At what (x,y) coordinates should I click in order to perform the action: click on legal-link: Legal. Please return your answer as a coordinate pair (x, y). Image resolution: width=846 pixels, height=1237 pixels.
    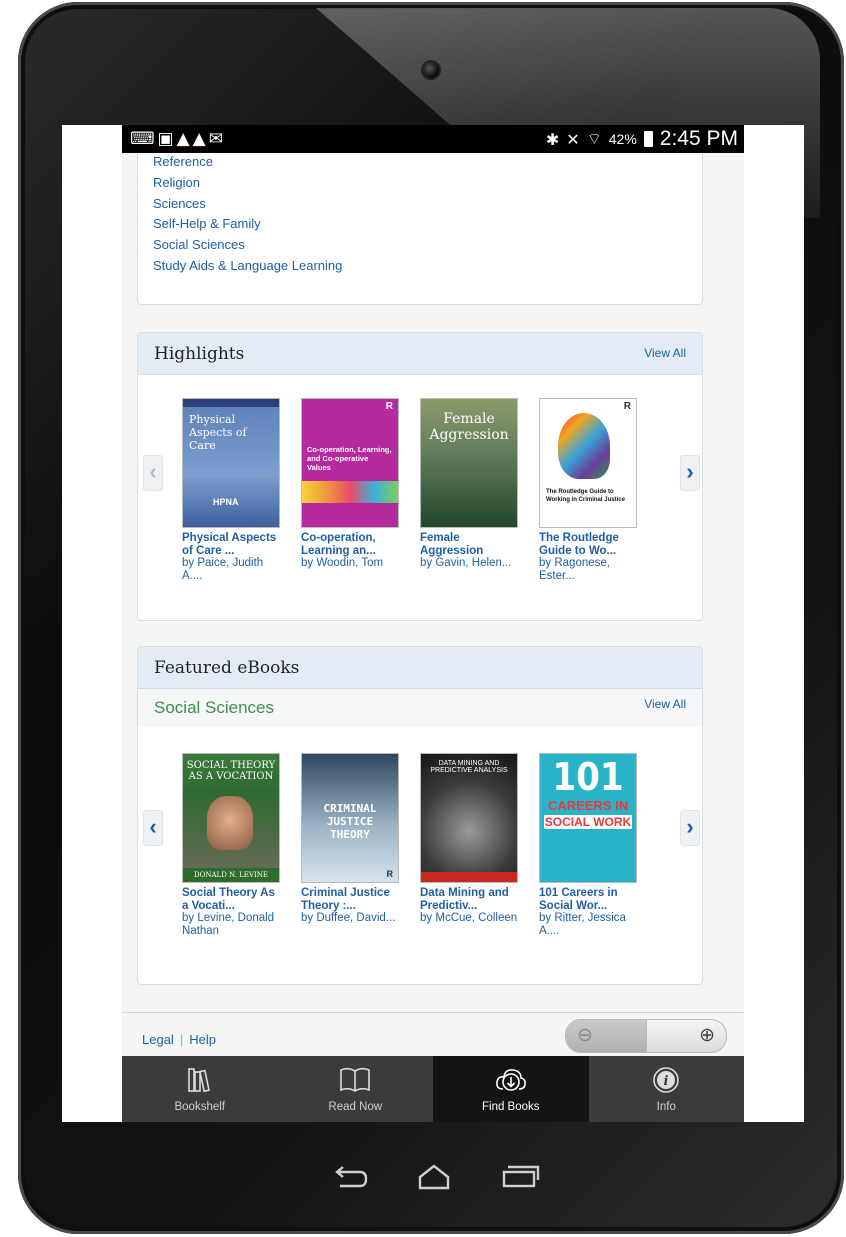
    Looking at the image, I should click on (158, 1039).